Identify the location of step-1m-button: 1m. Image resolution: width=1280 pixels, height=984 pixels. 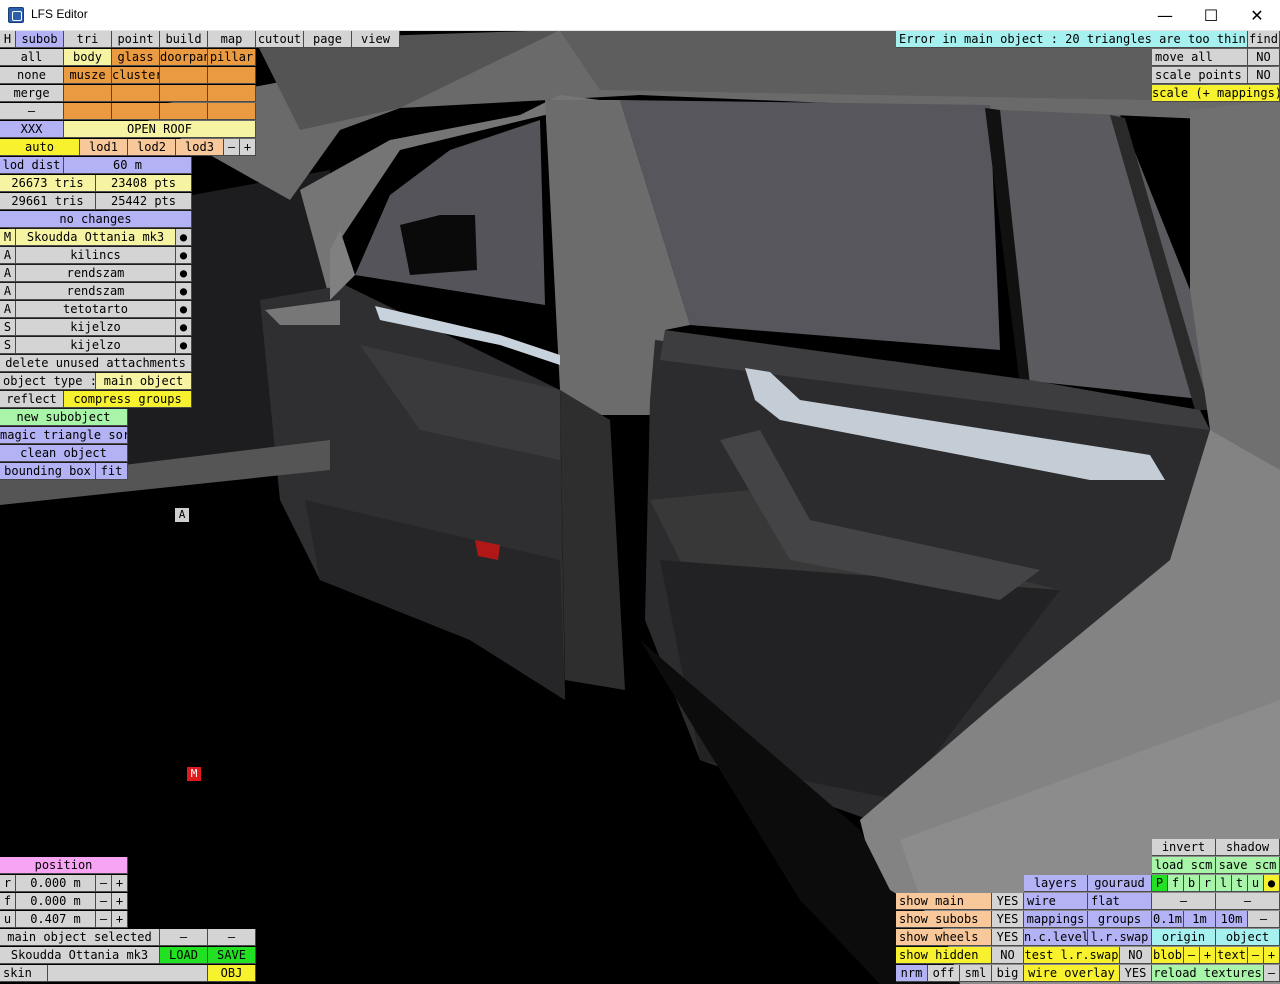
(1200, 919).